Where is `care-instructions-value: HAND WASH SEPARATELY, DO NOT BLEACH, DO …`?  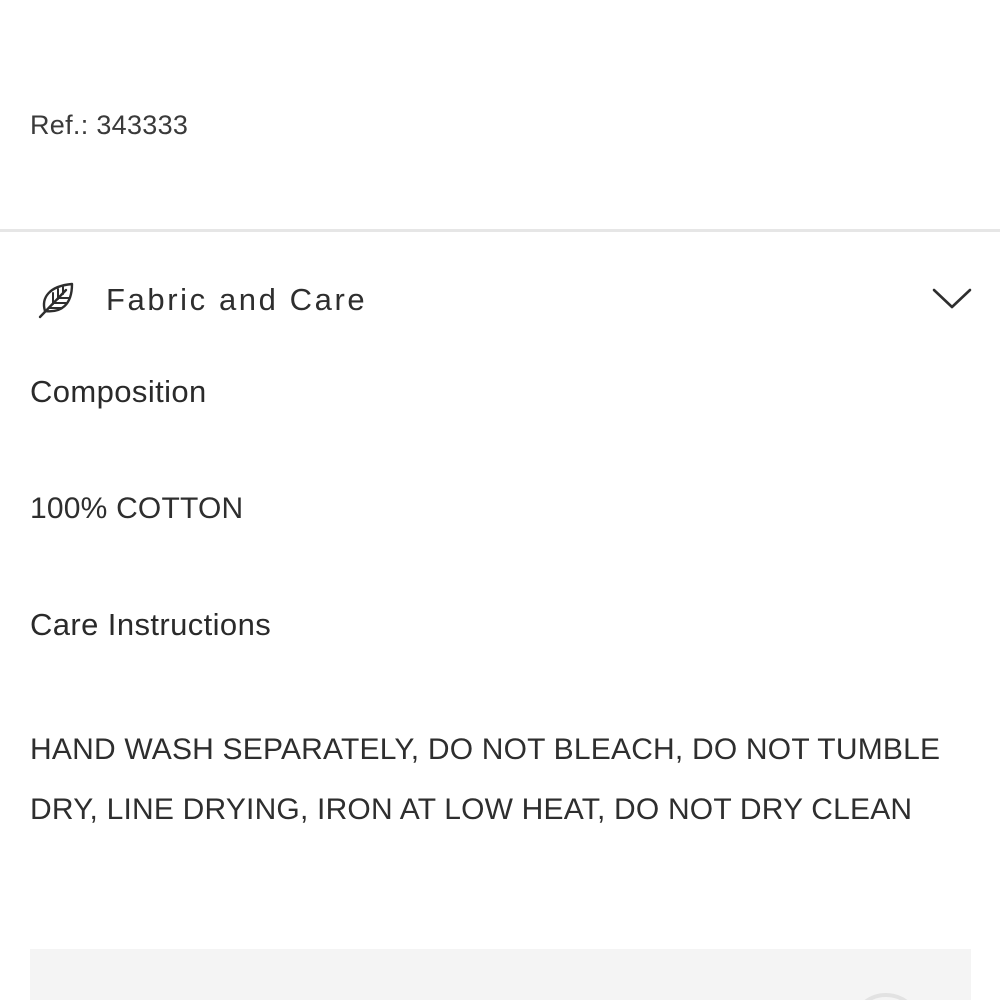 care-instructions-value: HAND WASH SEPARATELY, DO NOT BLEACH, DO … is located at coordinates (485, 779).